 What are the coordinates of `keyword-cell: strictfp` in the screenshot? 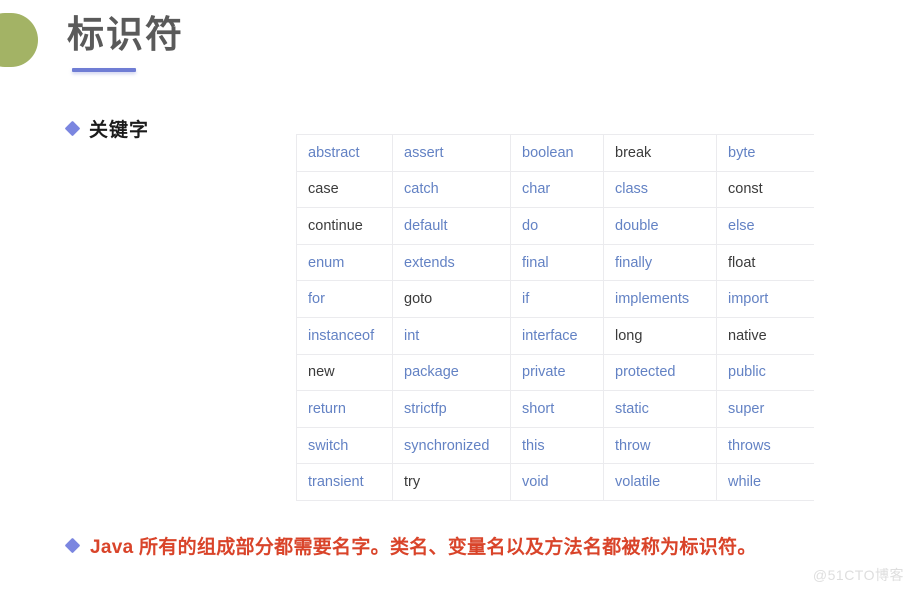 It's located at (451, 409).